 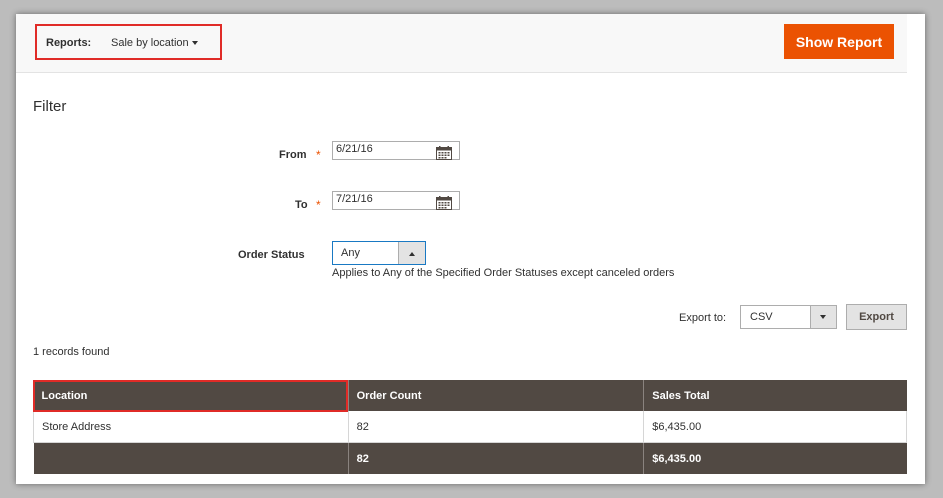 I want to click on column-header-location: Location, so click(x=191, y=395).